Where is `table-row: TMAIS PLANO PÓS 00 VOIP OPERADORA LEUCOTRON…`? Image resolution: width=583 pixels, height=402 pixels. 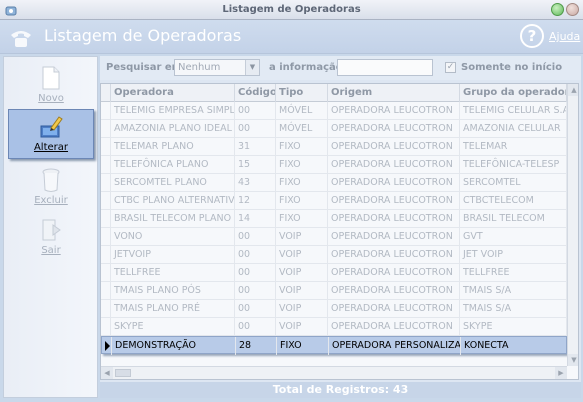 table-row: TMAIS PLANO PÓS 00 VOIP OPERADORA LEUCOTRON… is located at coordinates (334, 291).